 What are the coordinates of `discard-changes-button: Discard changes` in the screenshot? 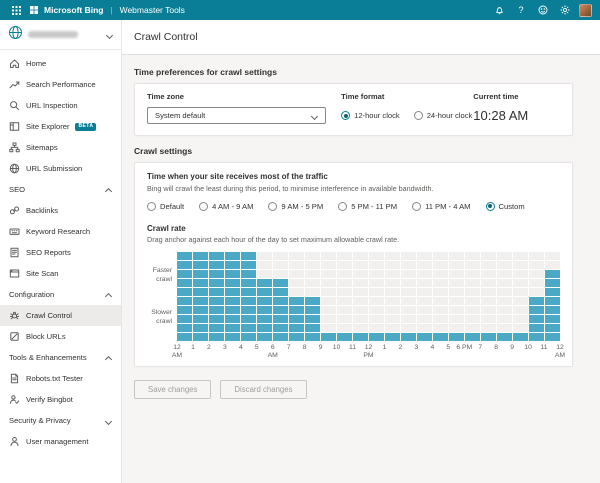 It's located at (263, 389).